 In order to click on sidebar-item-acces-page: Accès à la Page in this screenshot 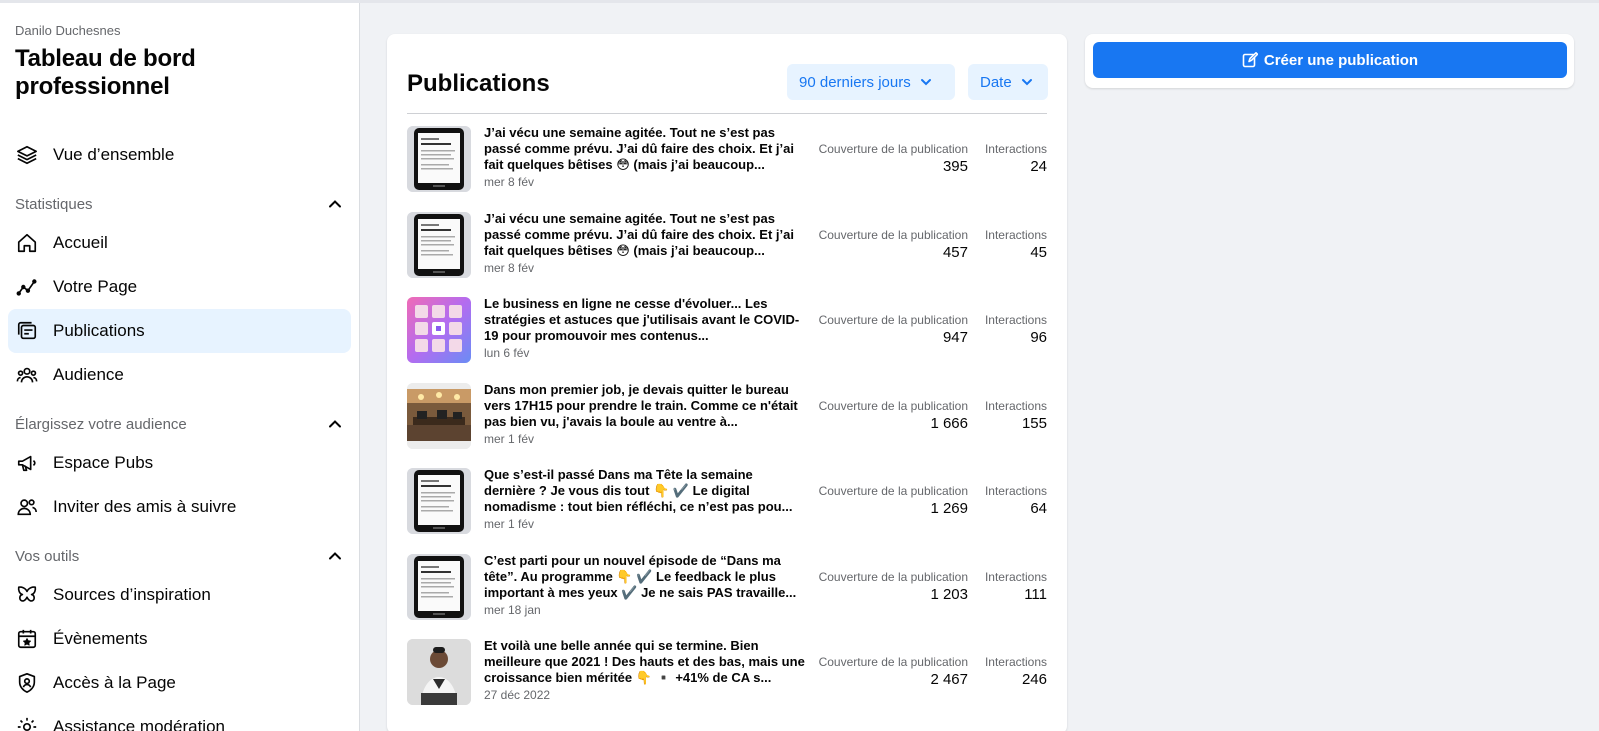, I will do `click(179, 683)`.